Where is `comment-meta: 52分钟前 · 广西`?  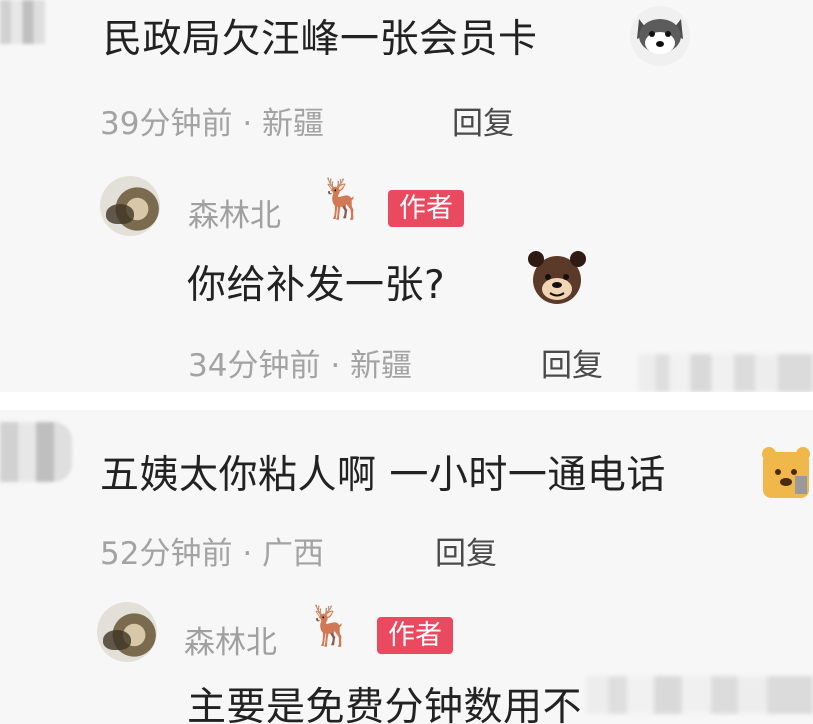
comment-meta: 52分钟前 · 广西 is located at coordinates (212, 550).